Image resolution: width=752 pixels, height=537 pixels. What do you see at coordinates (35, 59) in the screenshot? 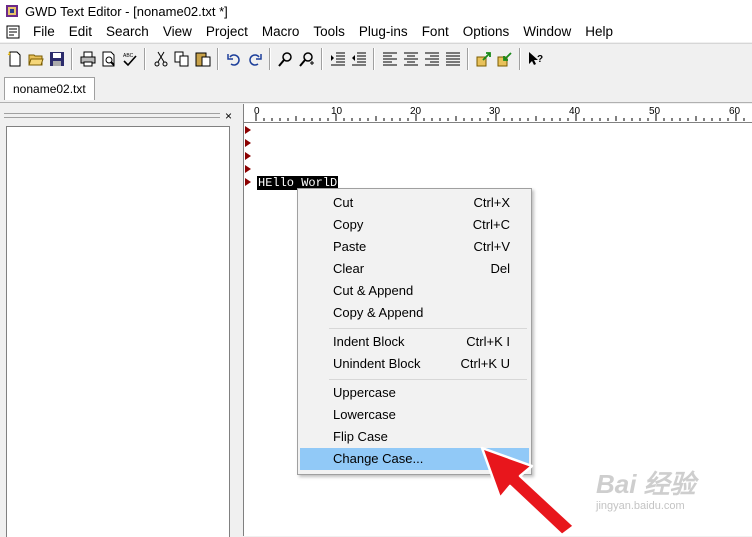
I see `open-icon` at bounding box center [35, 59].